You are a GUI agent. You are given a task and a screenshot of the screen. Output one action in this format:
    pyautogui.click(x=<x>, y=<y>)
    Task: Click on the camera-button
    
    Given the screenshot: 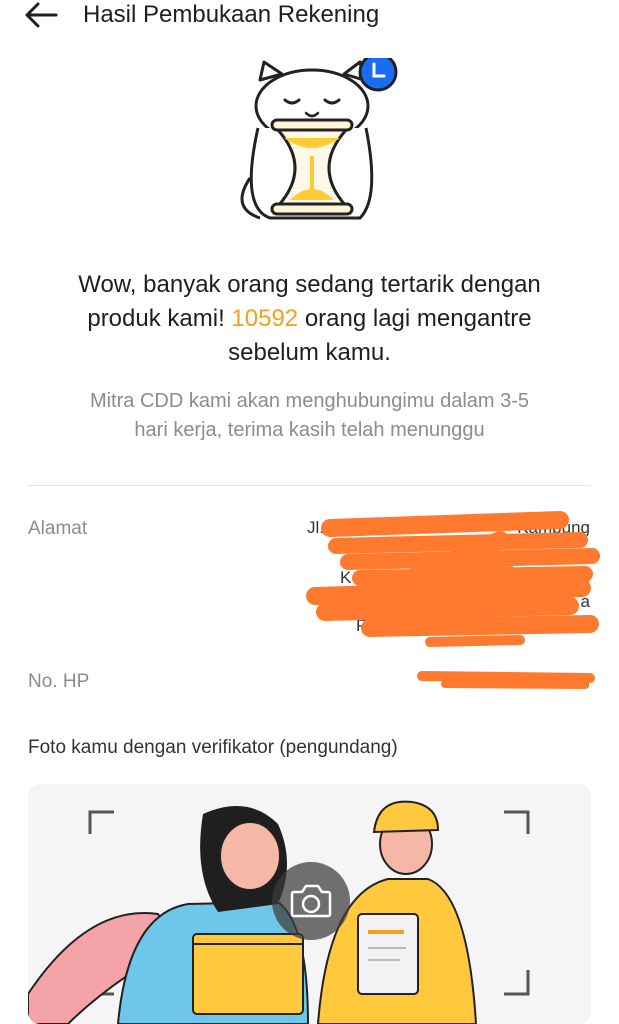 What is the action you would take?
    pyautogui.click(x=311, y=901)
    